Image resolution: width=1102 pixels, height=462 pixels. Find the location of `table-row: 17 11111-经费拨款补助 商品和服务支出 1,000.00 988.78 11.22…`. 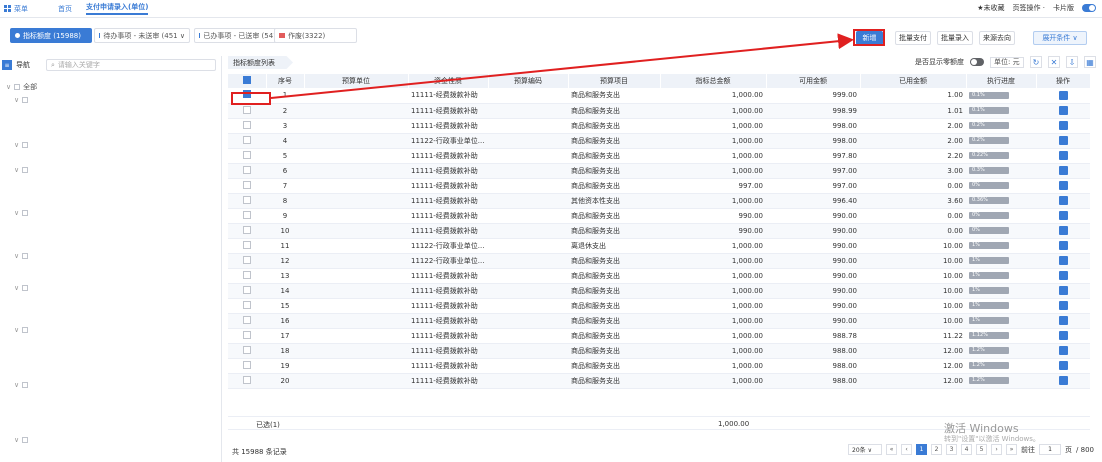

table-row: 17 11111-经费拨款补助 商品和服务支出 1,000.00 988.78 11.22… is located at coordinates (659, 336).